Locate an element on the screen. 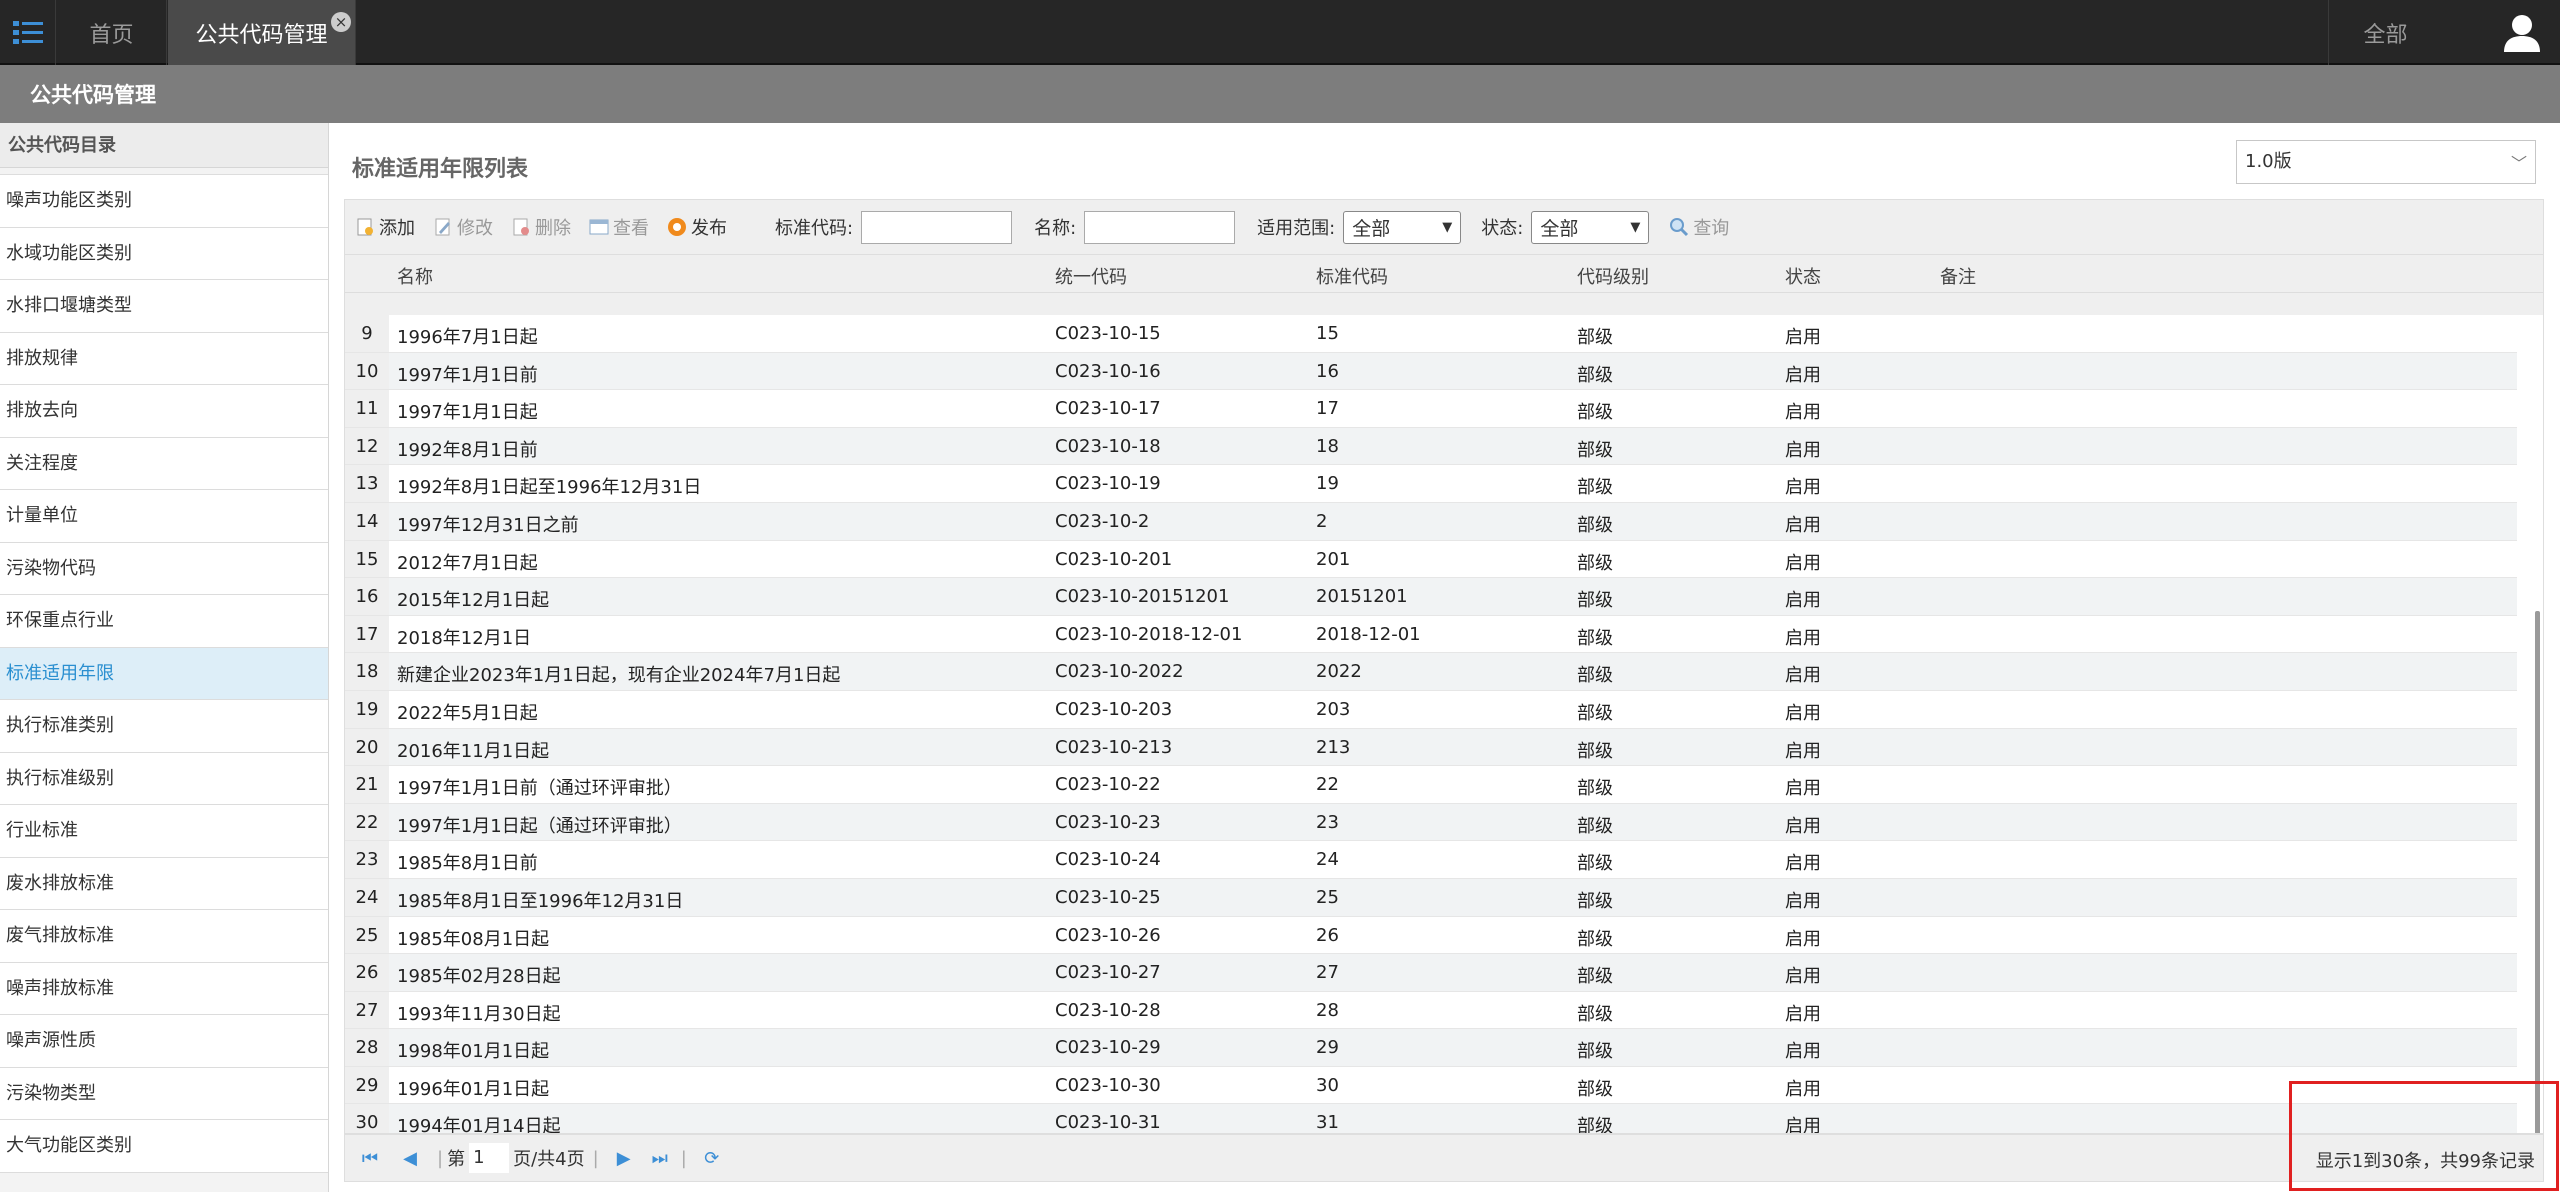 The height and width of the screenshot is (1192, 2560). grid-scrollbar-thumb is located at coordinates (2537, 872).